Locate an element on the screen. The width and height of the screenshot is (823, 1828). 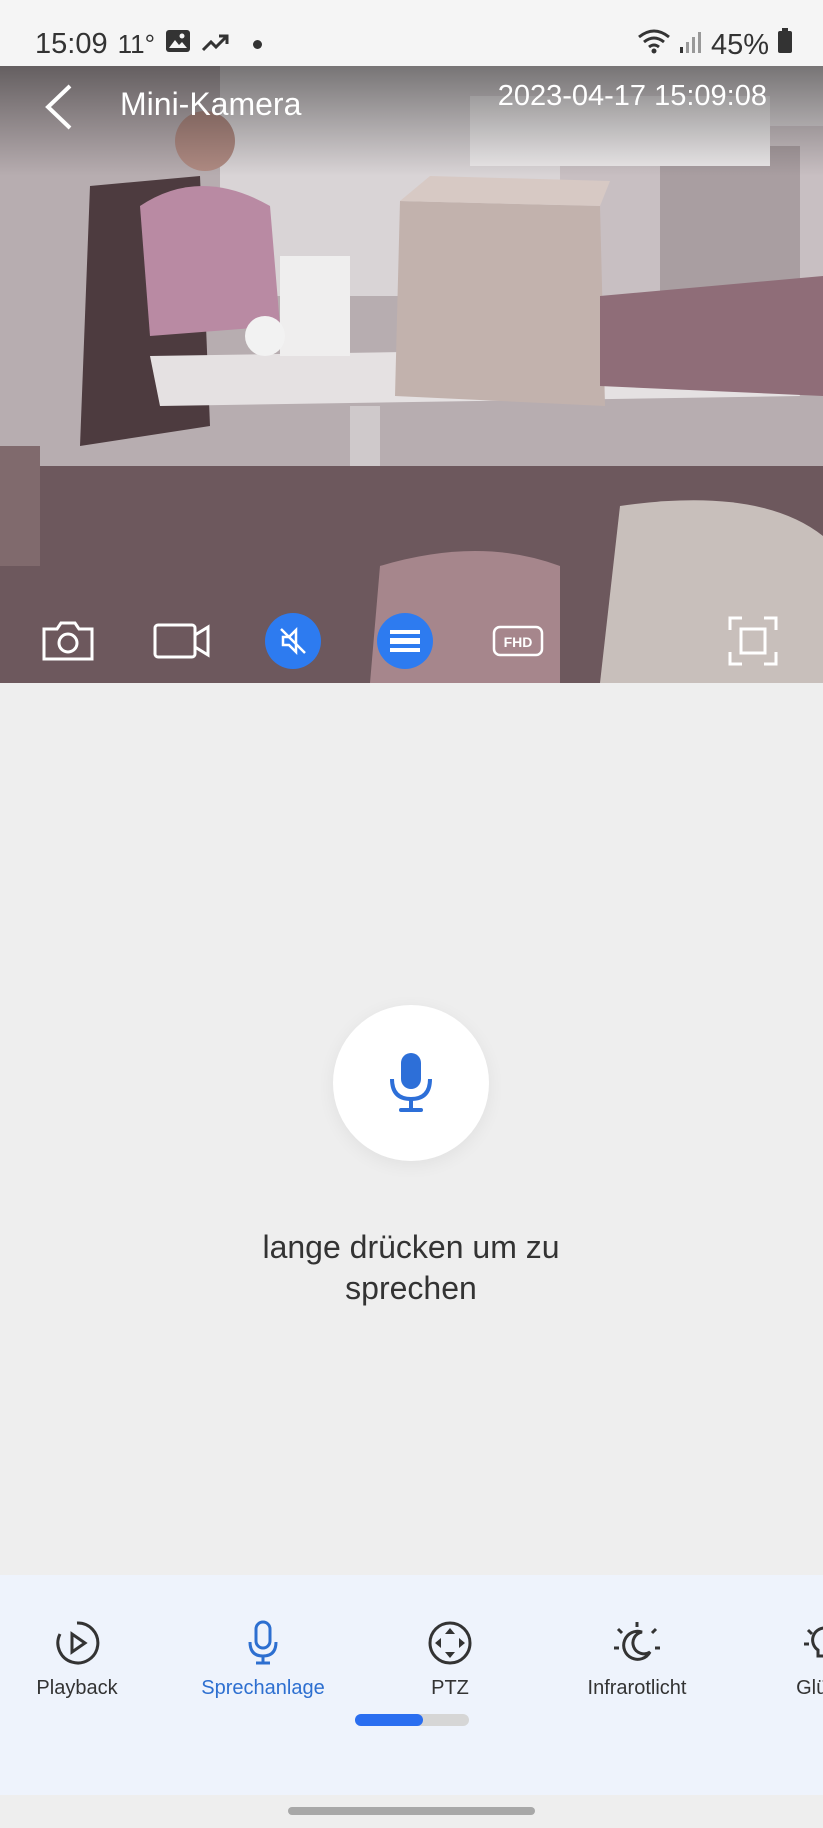
tab-playback-label: Playback is located at coordinates (77, 1688).